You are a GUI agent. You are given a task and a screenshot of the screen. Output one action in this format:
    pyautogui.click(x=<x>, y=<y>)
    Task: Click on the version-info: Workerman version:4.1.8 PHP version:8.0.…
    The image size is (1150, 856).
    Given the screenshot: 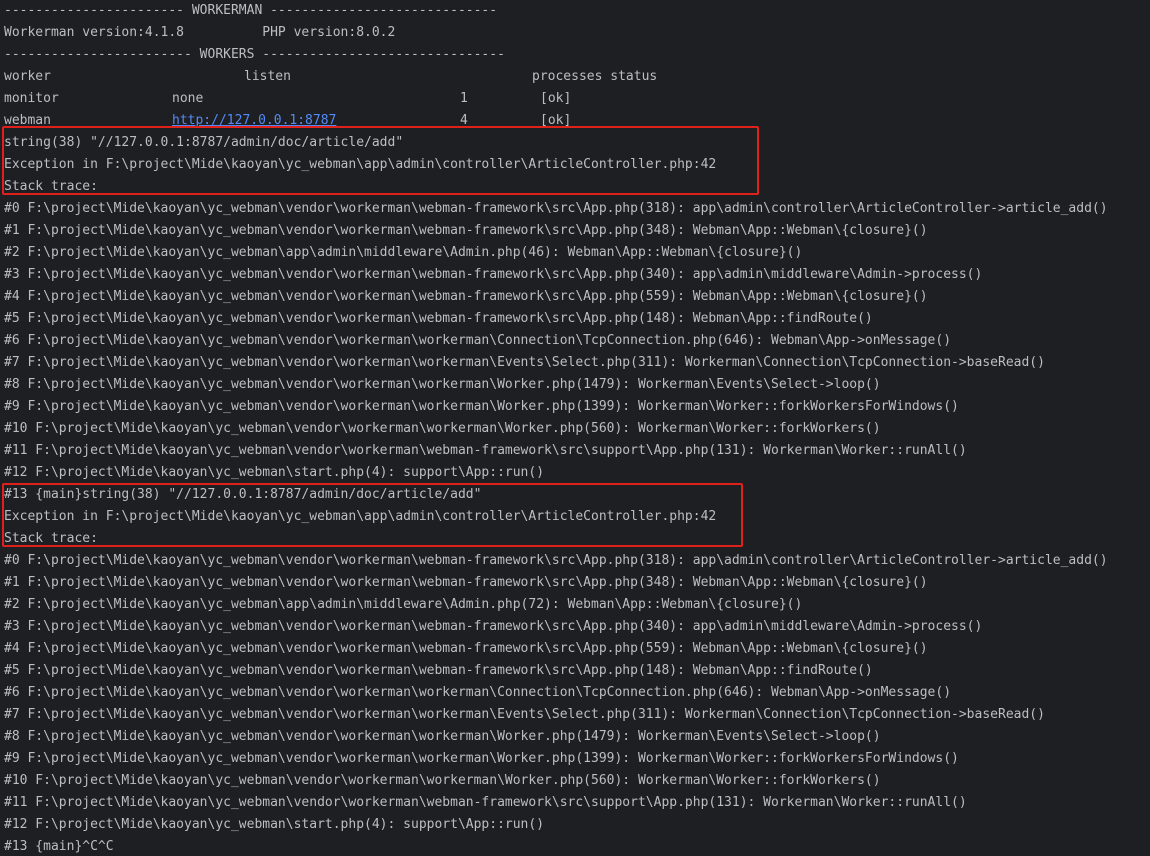 What is the action you would take?
    pyautogui.click(x=200, y=32)
    